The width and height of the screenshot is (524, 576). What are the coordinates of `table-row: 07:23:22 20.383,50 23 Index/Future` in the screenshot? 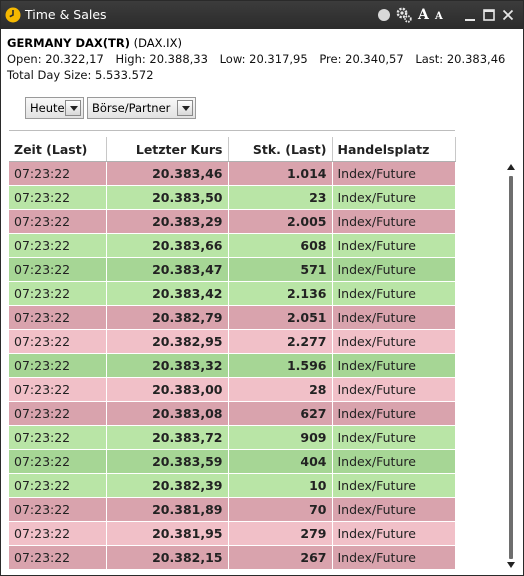 It's located at (232, 197).